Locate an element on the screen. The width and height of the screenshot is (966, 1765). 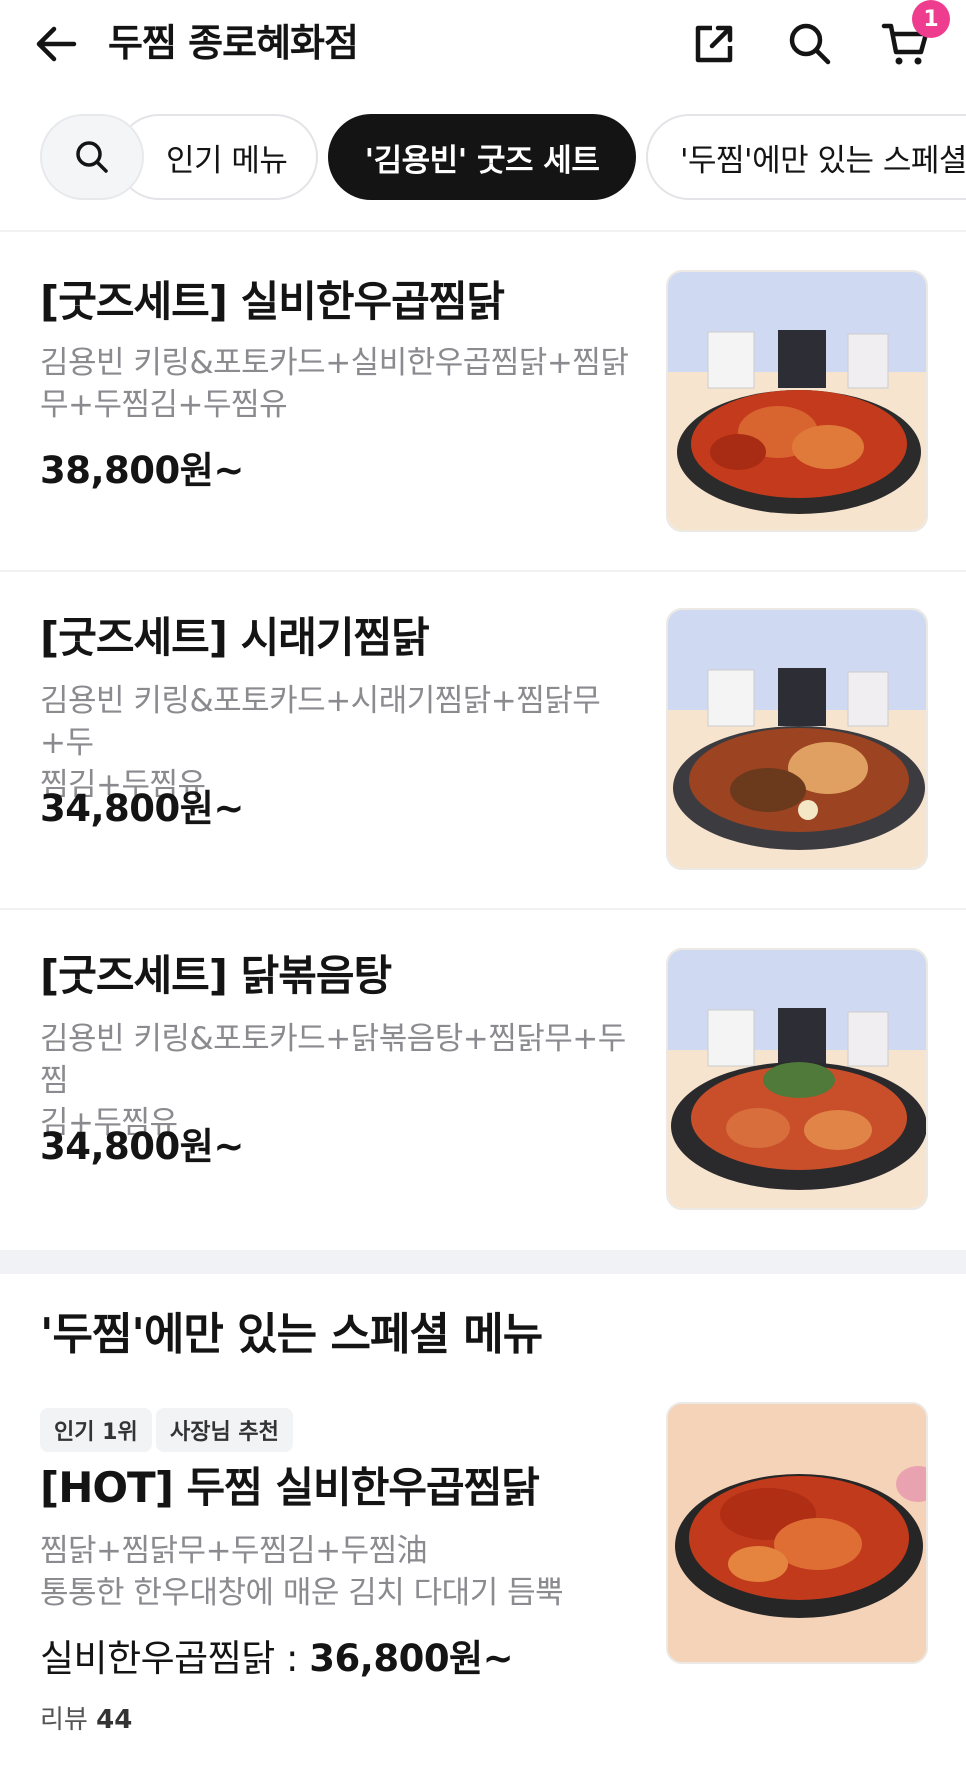
menu-item-name: [HOT] 두찜 실비한우곱찜닭 is located at coordinates (290, 1488).